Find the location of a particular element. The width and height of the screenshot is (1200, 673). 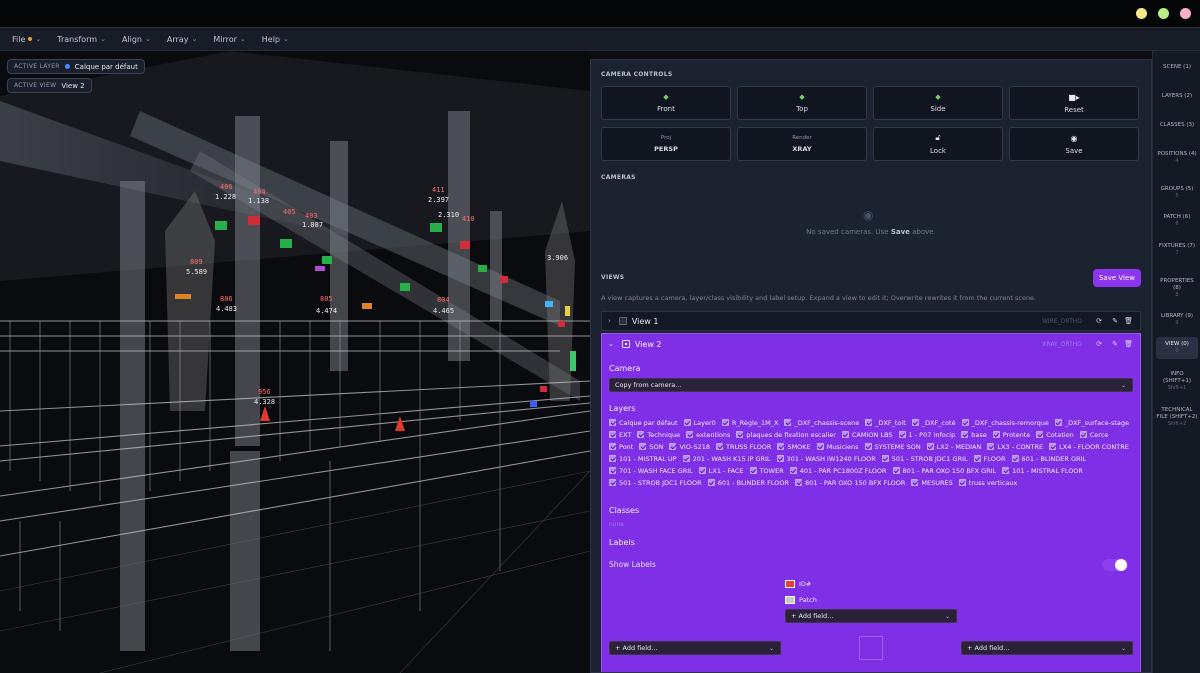

side-view-button: ◆ Side is located at coordinates (938, 103).